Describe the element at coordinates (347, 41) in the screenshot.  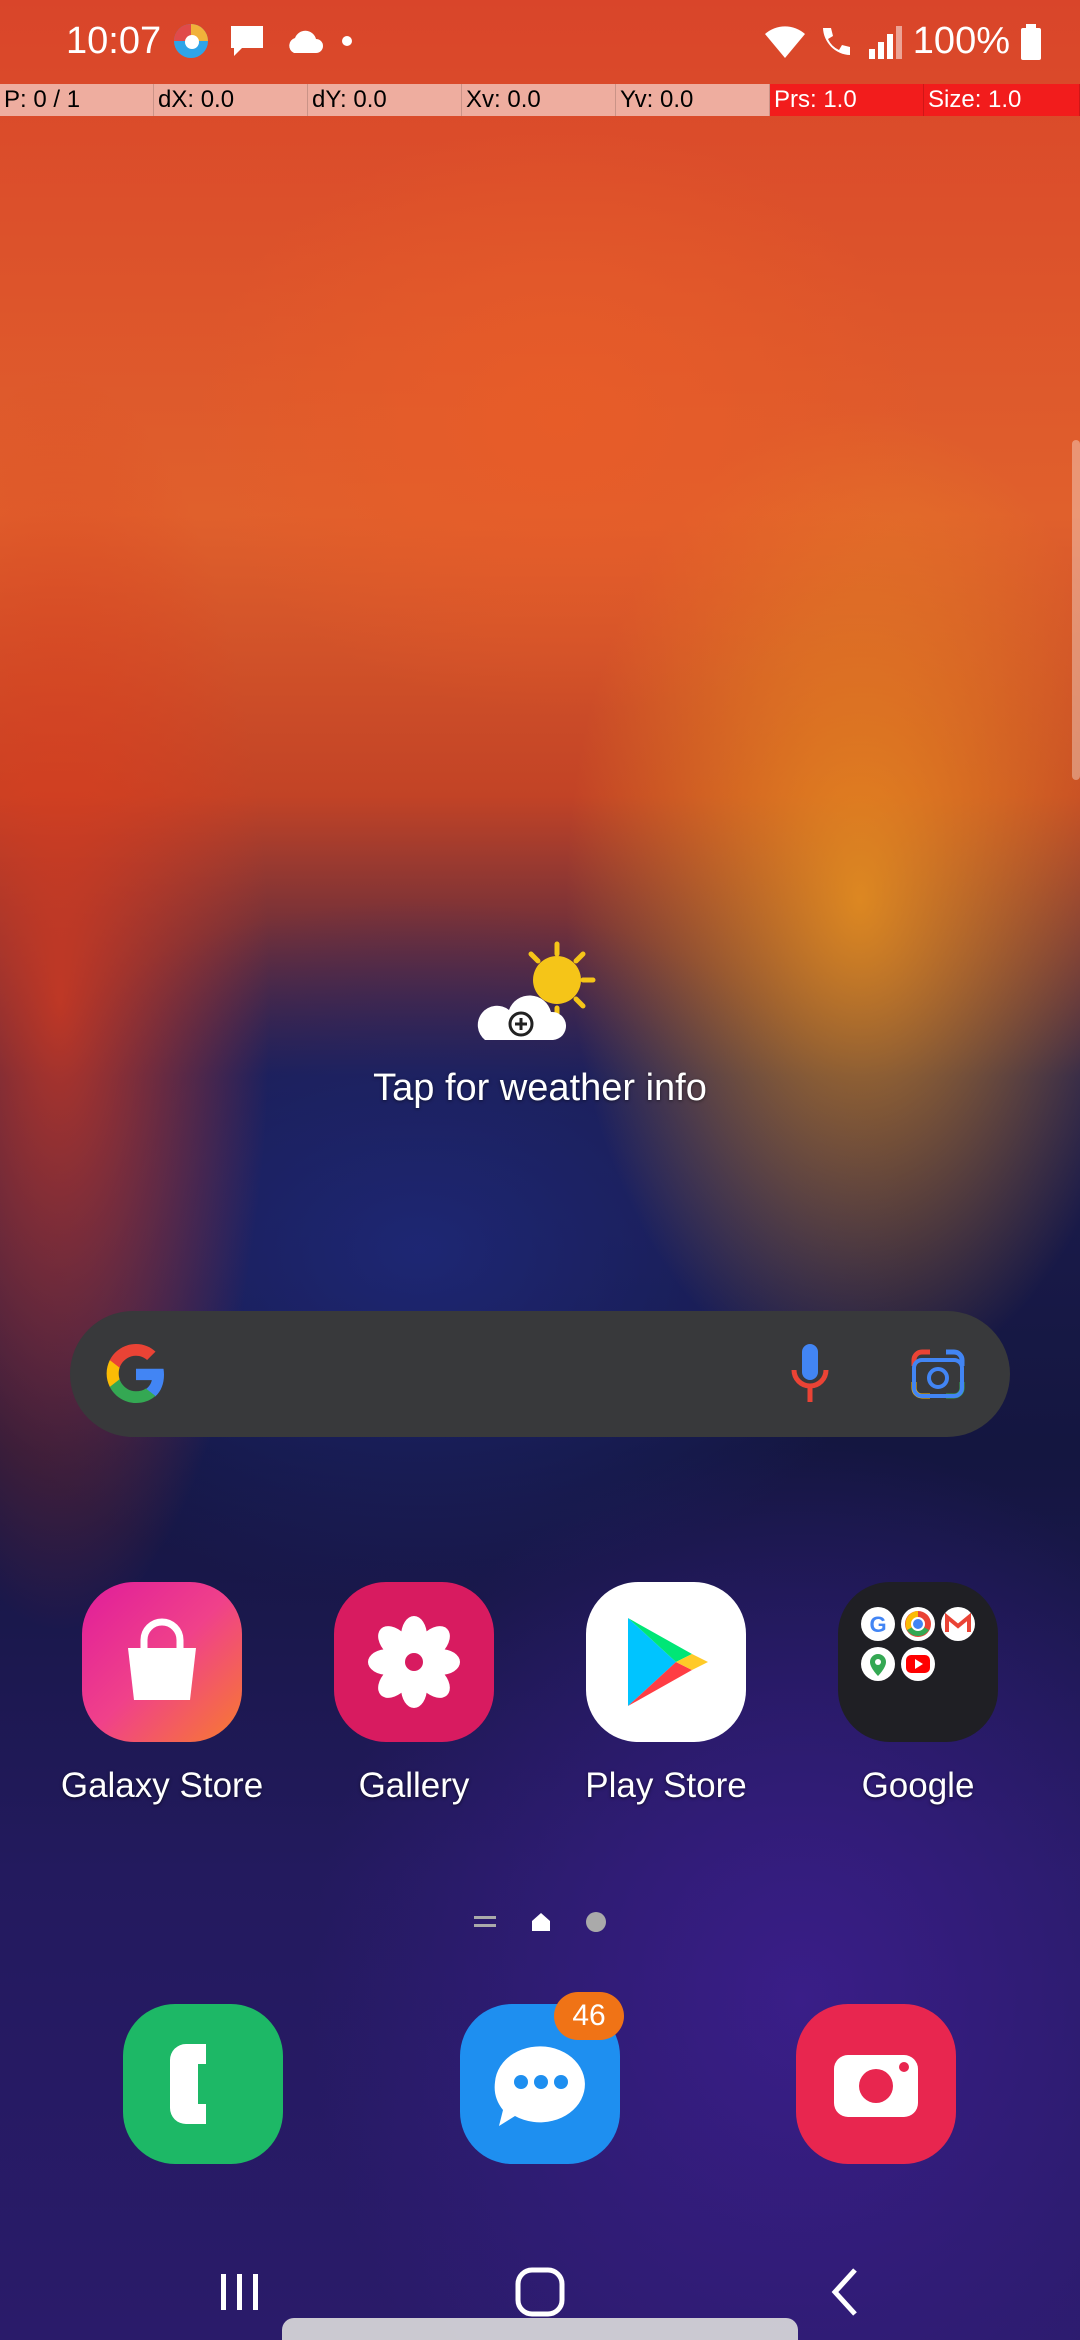
I see `more-notifications-dot` at that location.